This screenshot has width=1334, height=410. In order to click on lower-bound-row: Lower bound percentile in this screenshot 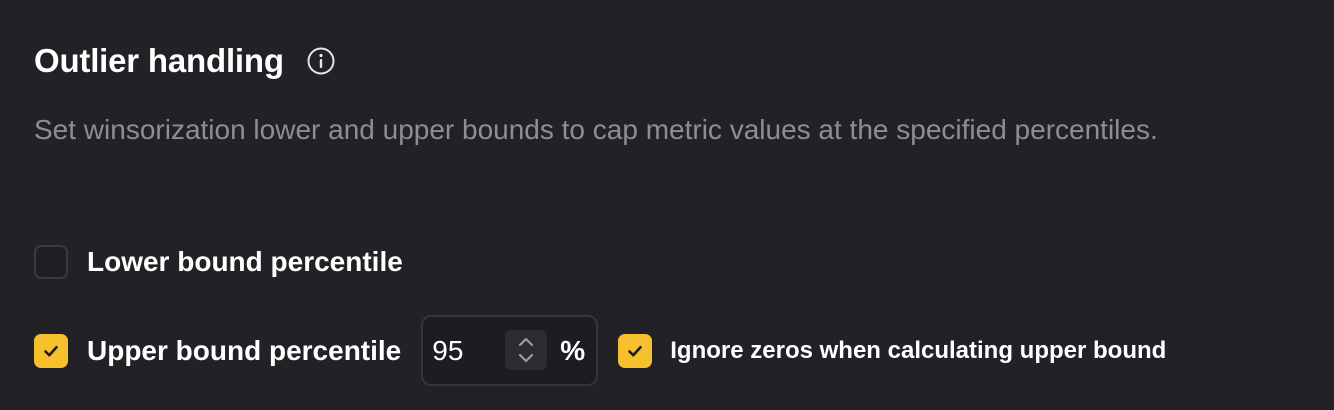, I will do `click(218, 262)`.